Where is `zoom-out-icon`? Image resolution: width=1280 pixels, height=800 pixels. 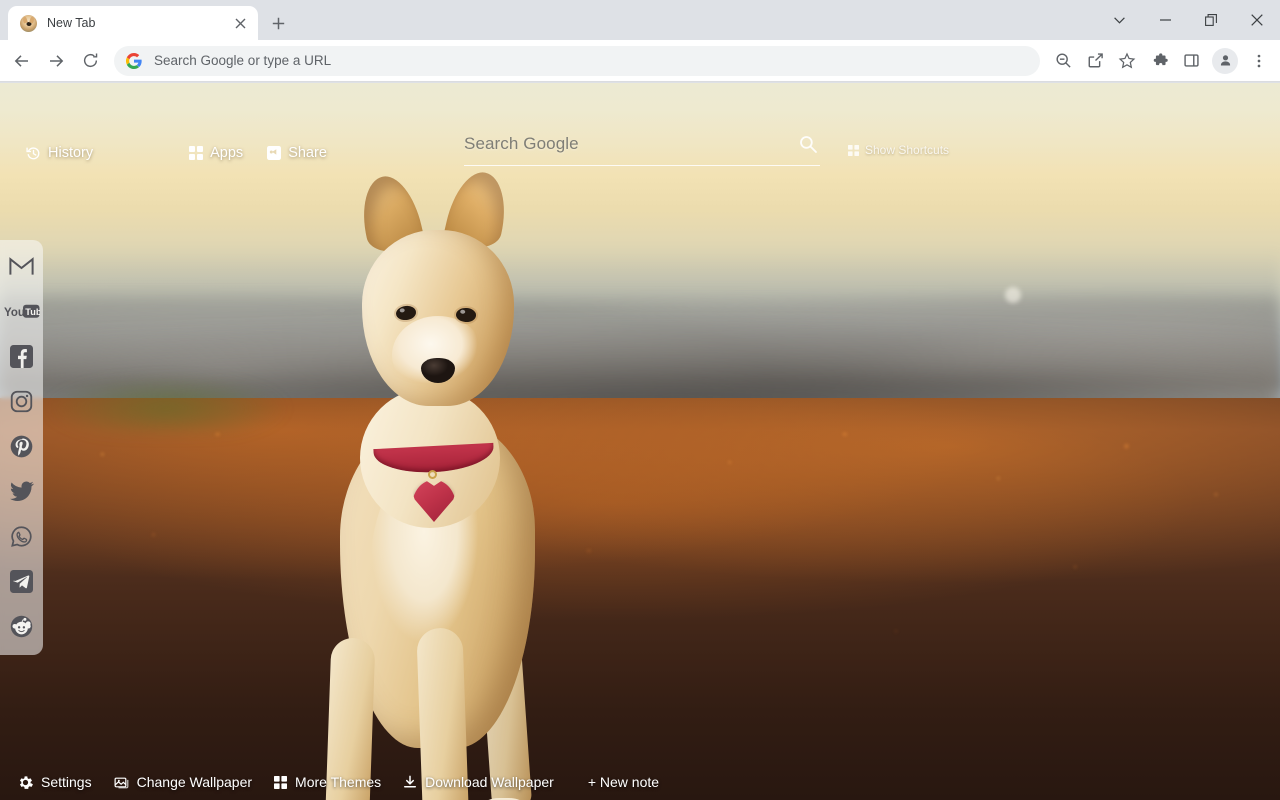
zoom-out-icon is located at coordinates (1063, 61).